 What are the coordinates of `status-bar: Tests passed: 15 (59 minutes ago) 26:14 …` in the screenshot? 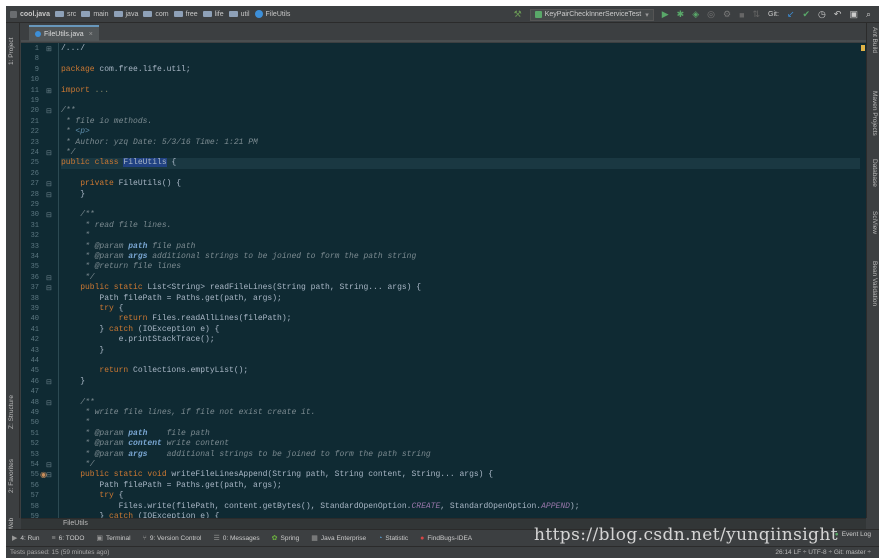 It's located at (442, 552).